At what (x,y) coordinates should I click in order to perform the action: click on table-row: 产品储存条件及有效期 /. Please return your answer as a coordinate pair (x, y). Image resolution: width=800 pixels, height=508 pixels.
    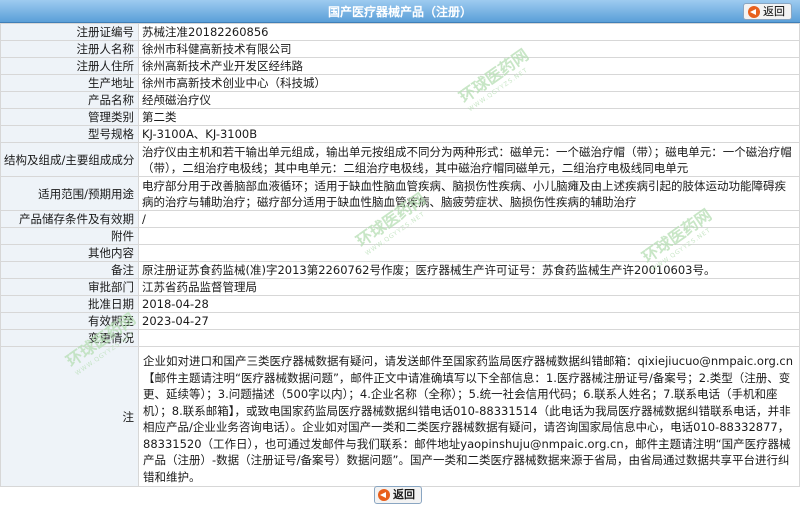
    Looking at the image, I should click on (400, 219).